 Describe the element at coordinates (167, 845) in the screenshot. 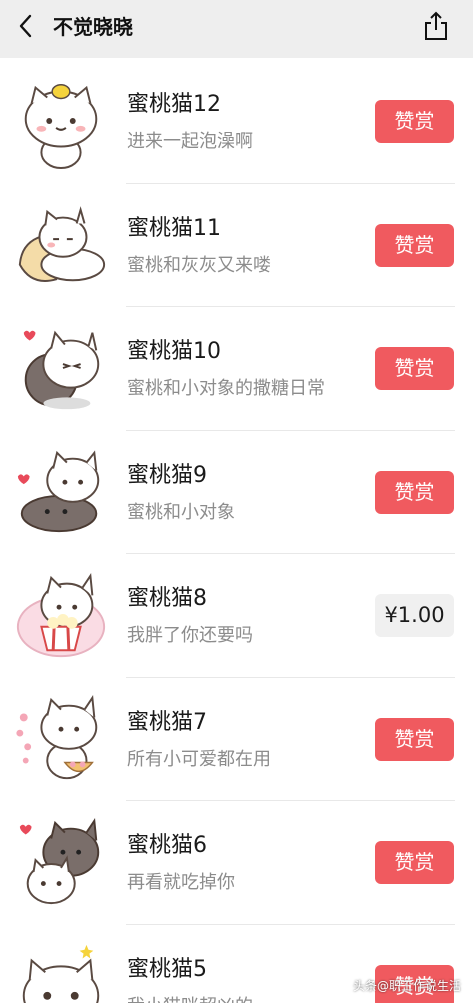

I see `sticker-name: 蜜桃猫6` at that location.